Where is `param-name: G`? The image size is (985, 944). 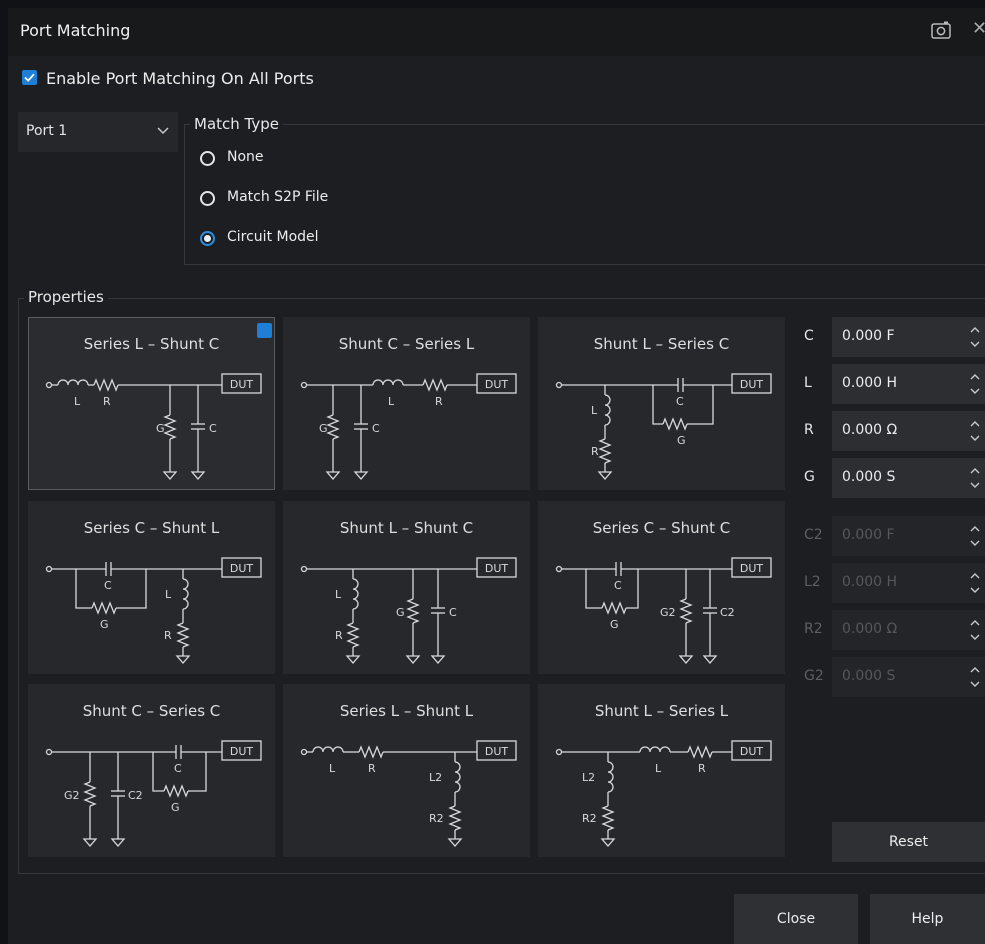
param-name: G is located at coordinates (809, 477).